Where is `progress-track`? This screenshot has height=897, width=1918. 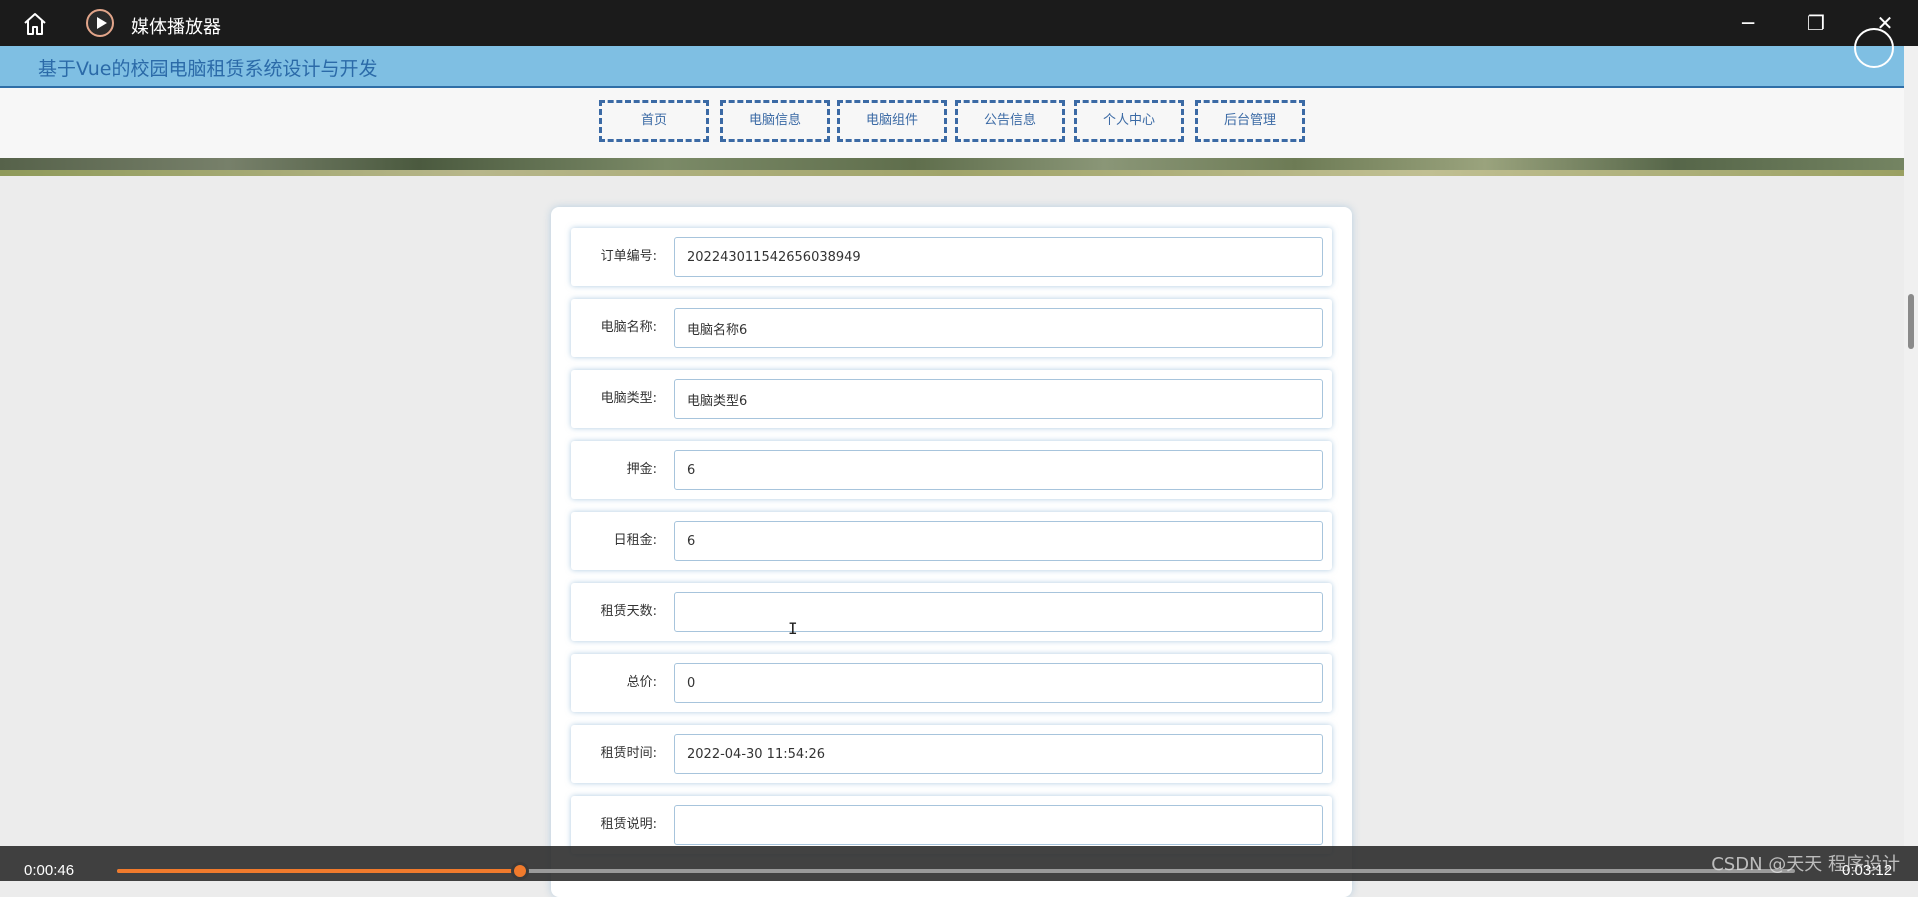 progress-track is located at coordinates (956, 871).